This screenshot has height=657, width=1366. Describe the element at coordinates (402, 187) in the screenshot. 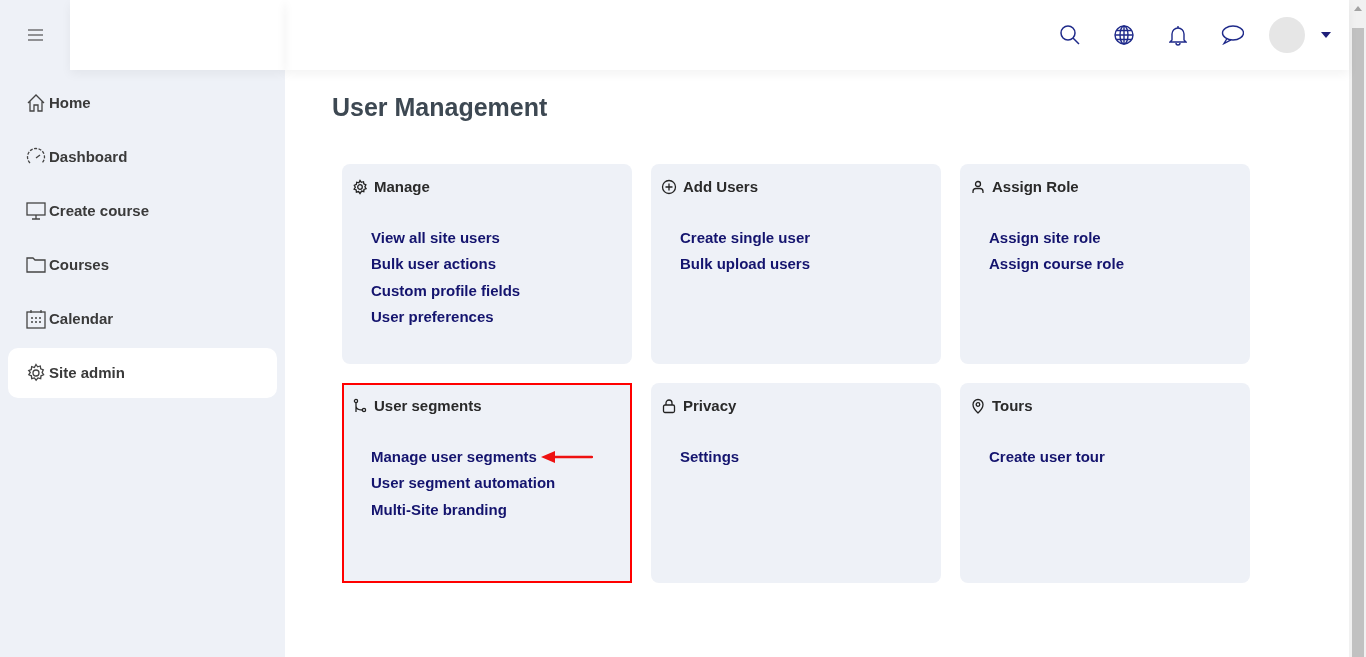

I see `card-title: Manage` at that location.